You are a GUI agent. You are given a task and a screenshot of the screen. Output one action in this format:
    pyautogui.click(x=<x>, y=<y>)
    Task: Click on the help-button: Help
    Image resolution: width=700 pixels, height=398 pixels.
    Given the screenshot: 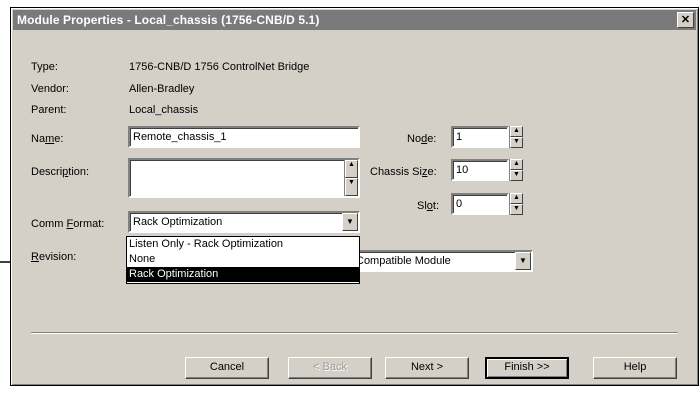 What is the action you would take?
    pyautogui.click(x=635, y=368)
    